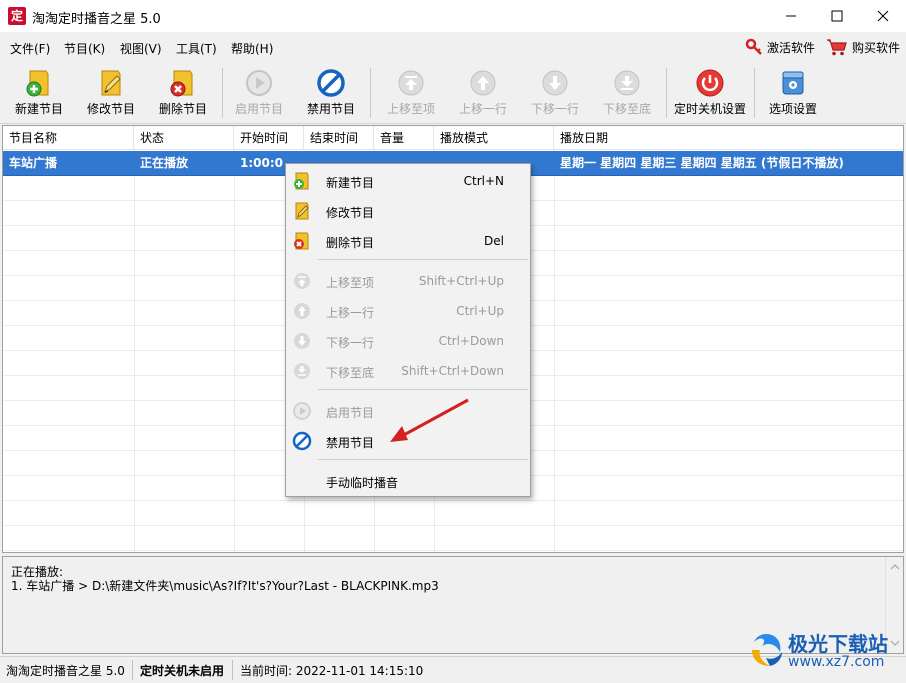  I want to click on list-header: 节目名称 状态 开始时间 结束时间 音量 播放模式 播放日期, so click(453, 138).